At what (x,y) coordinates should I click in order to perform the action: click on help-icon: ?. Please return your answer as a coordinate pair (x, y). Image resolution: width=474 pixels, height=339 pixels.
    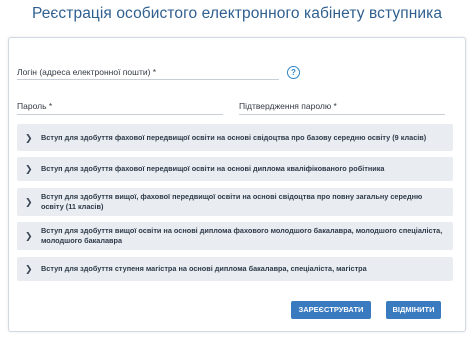
    Looking at the image, I should click on (293, 72).